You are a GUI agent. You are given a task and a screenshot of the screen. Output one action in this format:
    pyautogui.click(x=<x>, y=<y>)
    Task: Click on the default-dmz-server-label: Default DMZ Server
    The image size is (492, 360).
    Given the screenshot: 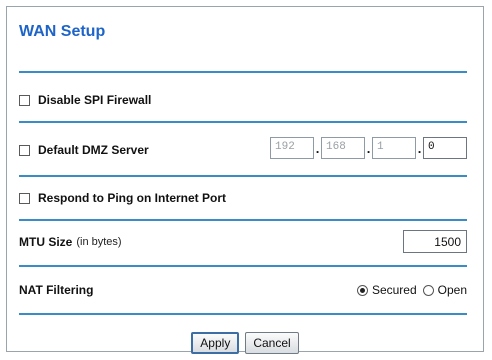 What is the action you would take?
    pyautogui.click(x=93, y=150)
    